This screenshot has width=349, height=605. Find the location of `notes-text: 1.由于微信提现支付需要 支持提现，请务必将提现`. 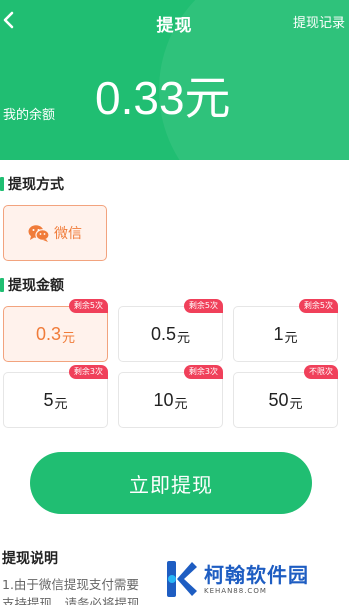

notes-text: 1.由于微信提现支付需要 支持提现，请务必将提现 is located at coordinates (82, 590).